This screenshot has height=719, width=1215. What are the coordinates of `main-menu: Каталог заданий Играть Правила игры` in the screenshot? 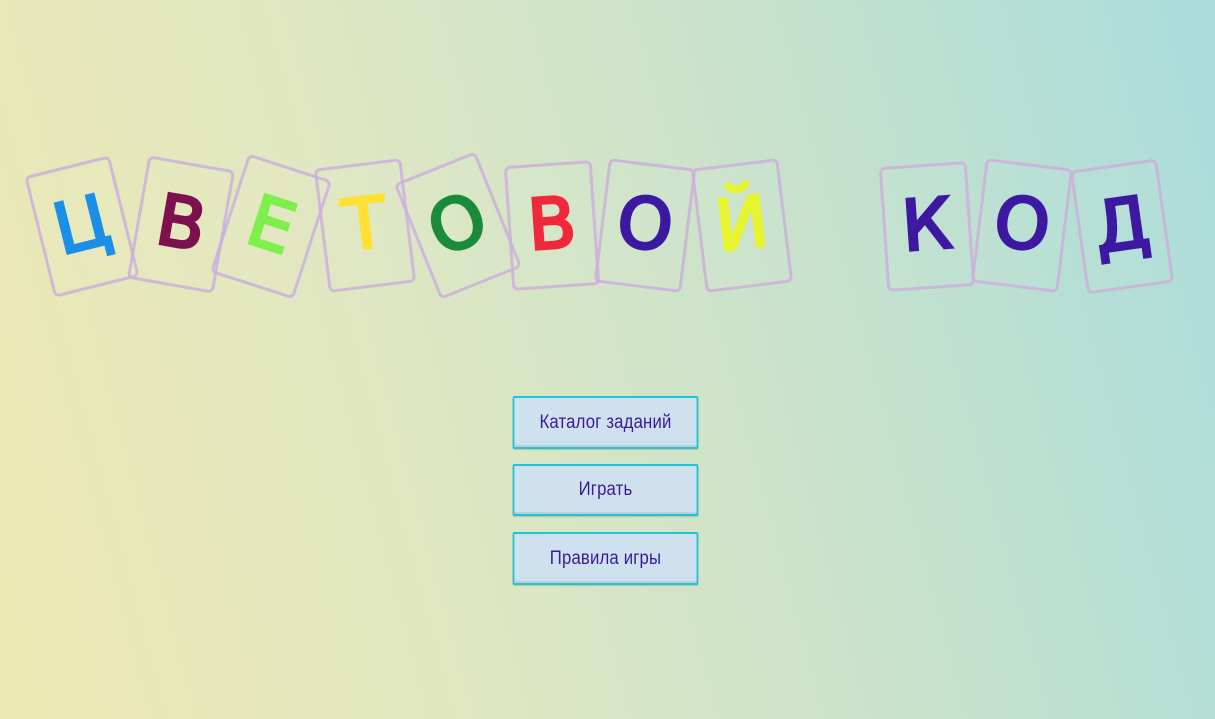 It's located at (605, 498).